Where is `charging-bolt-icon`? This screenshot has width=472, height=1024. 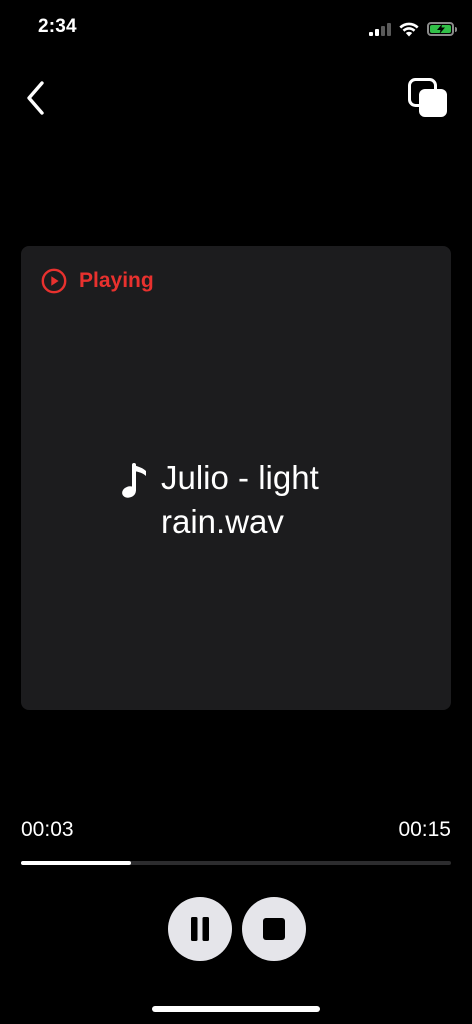
charging-bolt-icon is located at coordinates (440, 29).